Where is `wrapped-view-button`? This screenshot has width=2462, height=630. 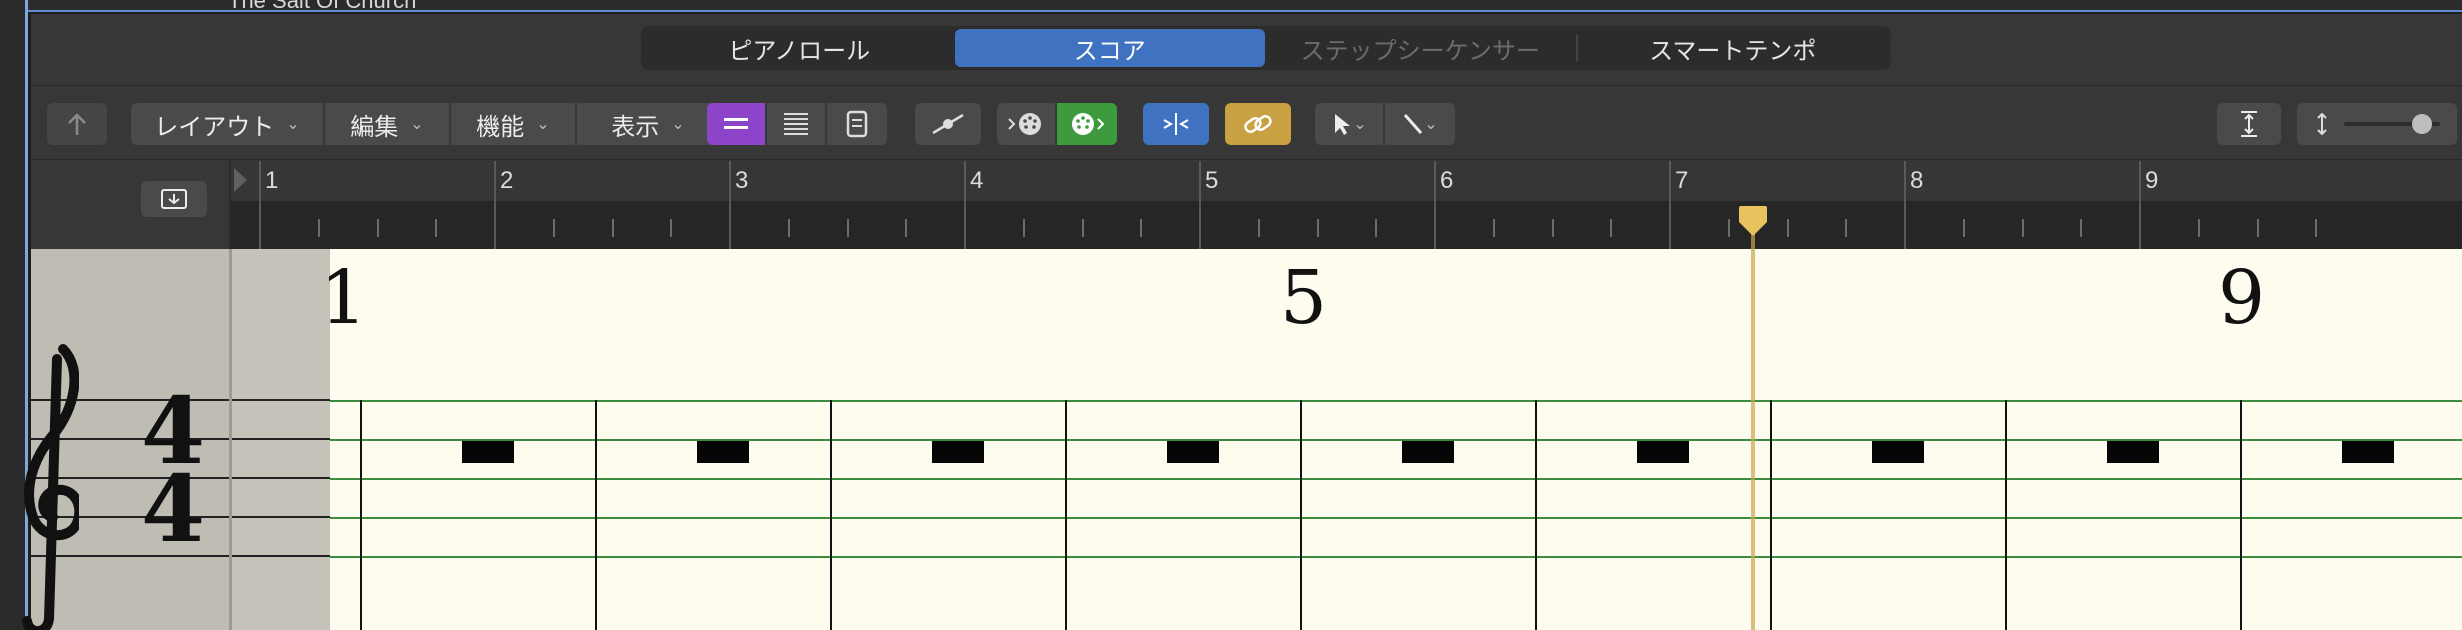 wrapped-view-button is located at coordinates (797, 124).